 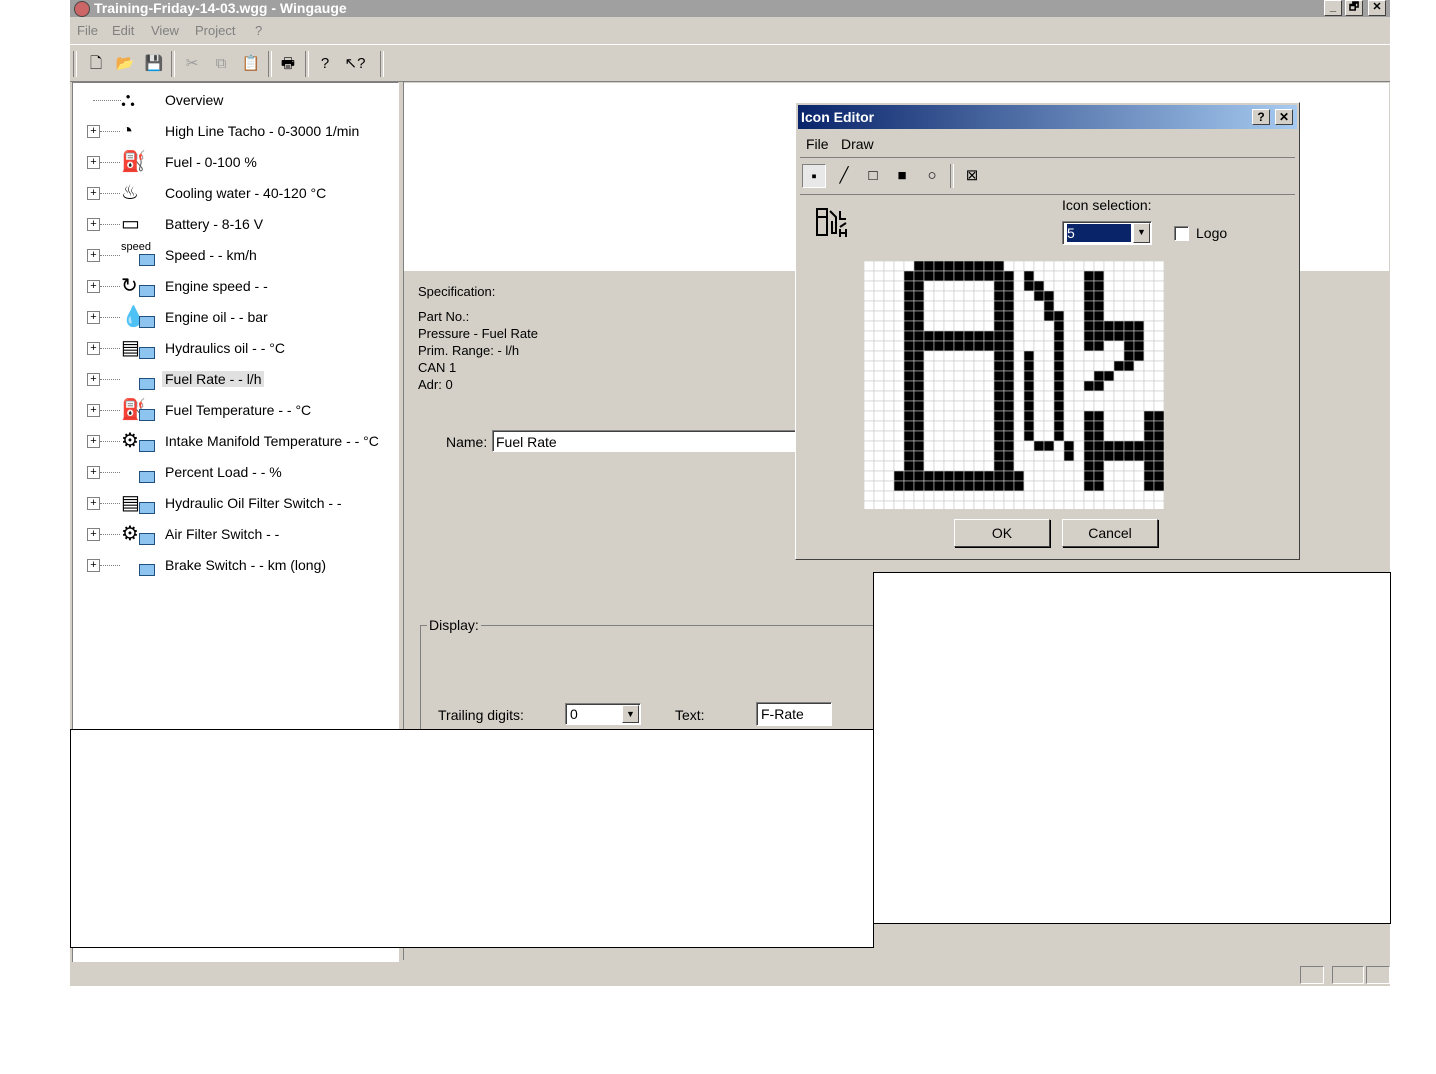 What do you see at coordinates (235, 503) in the screenshot?
I see `tree-node: + ▤ Hydraulic Oil Filter Switch - -` at bounding box center [235, 503].